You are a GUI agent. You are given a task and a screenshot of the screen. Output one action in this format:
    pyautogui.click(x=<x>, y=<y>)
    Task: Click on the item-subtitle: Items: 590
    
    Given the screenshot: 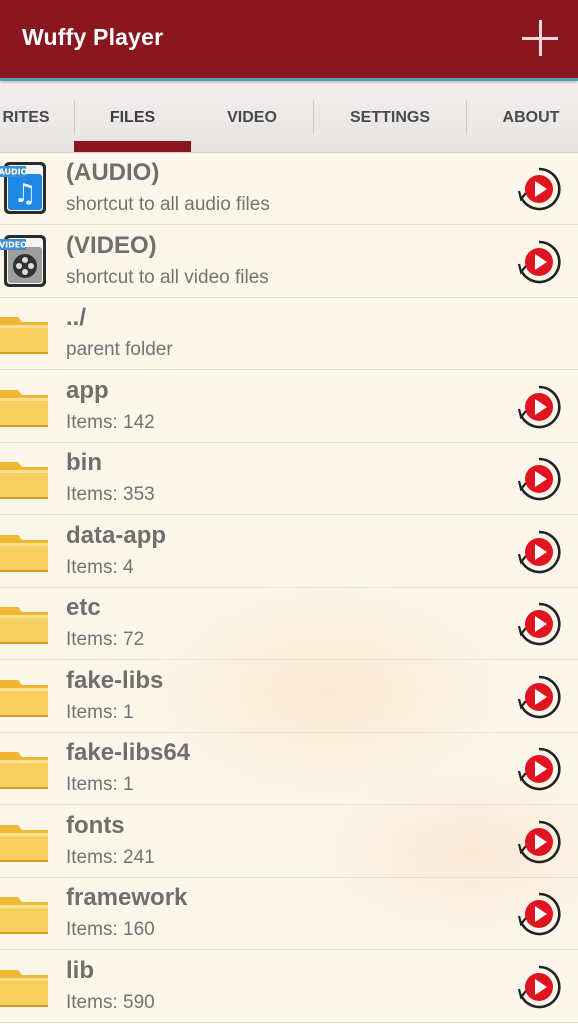 What is the action you would take?
    pyautogui.click(x=110, y=1002)
    